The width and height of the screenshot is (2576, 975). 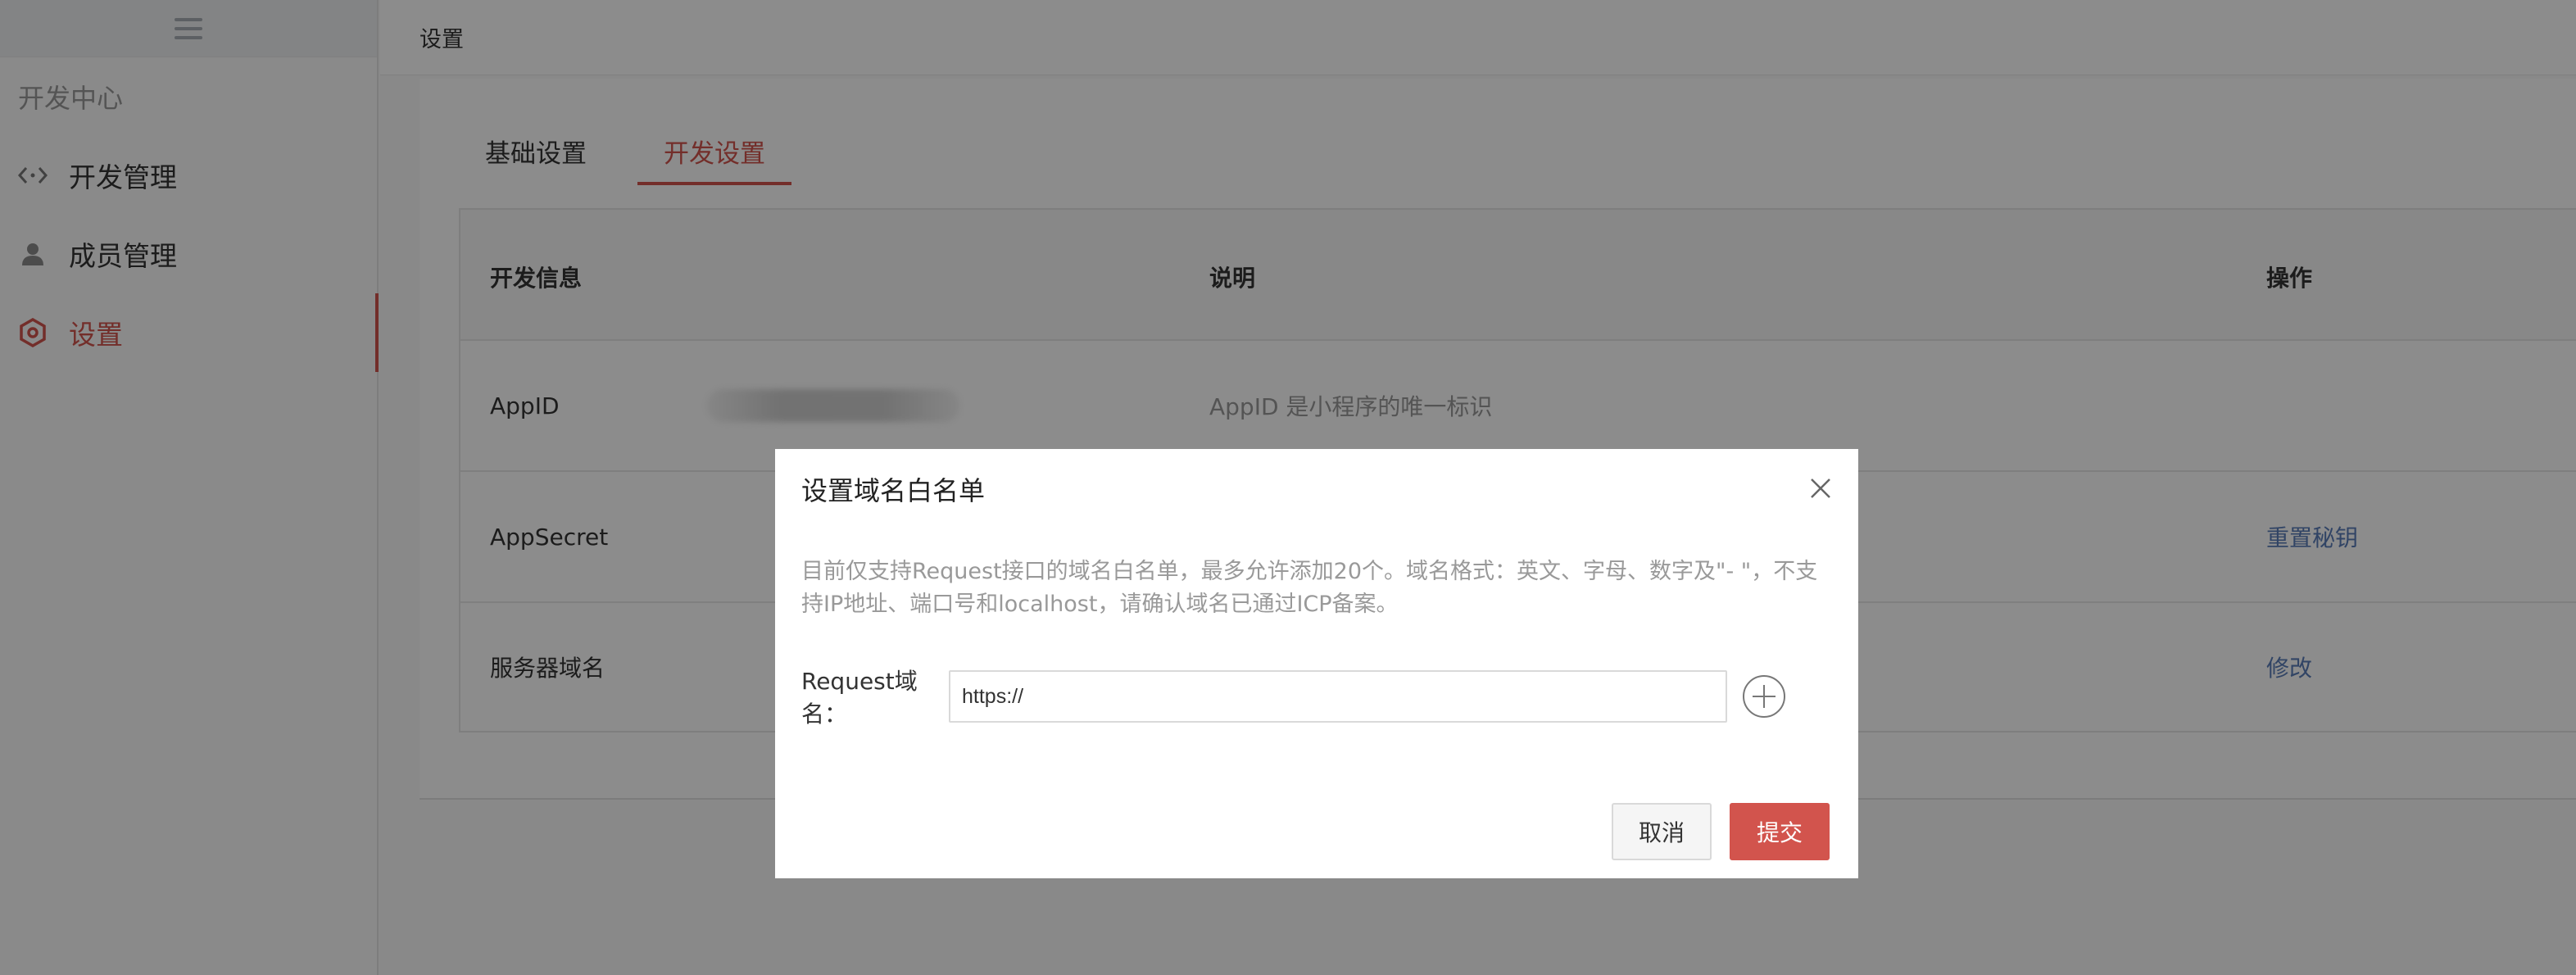 What do you see at coordinates (1780, 831) in the screenshot?
I see `submit-button: 提交` at bounding box center [1780, 831].